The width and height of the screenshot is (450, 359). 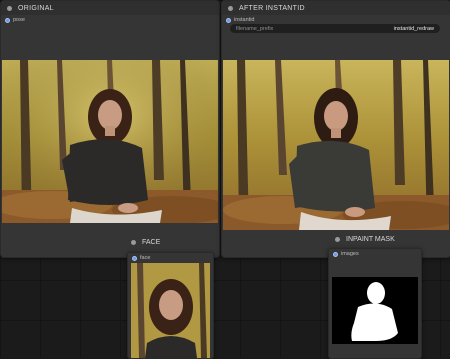 I want to click on original-node-title: ORIGINAL, so click(x=36, y=8).